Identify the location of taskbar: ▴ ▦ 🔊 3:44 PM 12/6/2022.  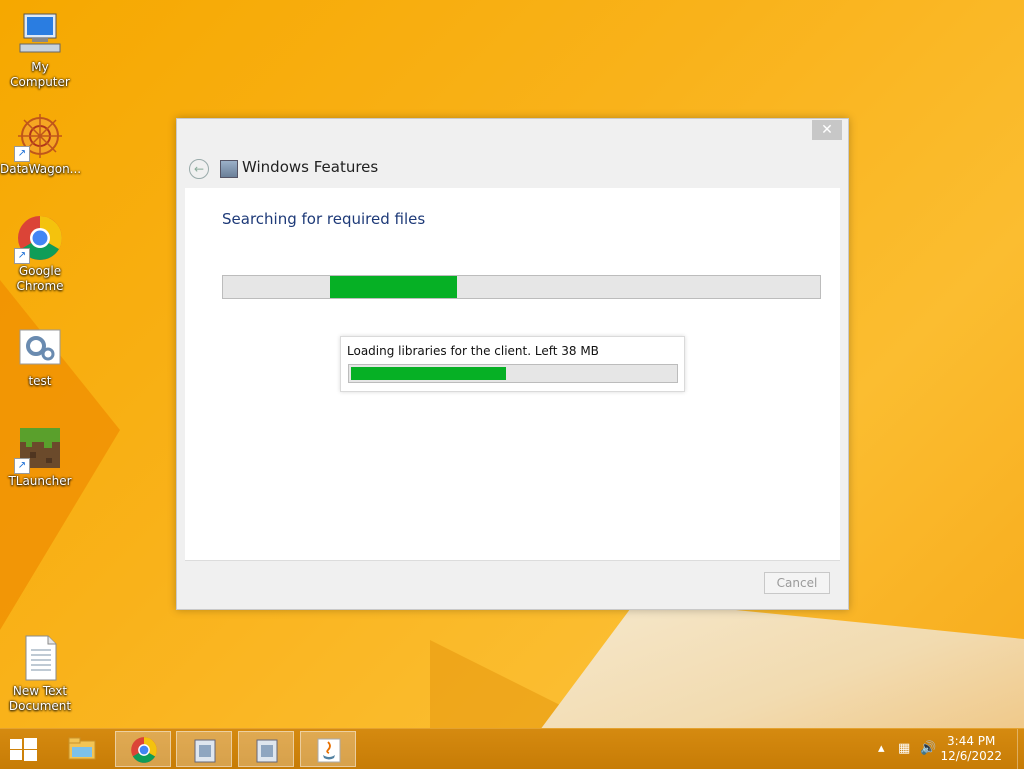
(512, 748).